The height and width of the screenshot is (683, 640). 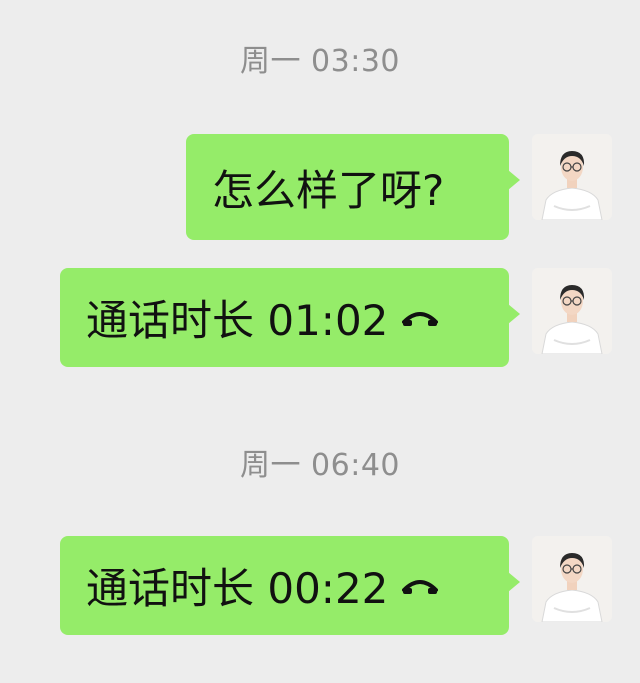 I want to click on timestamp: 周一 03:30, so click(x=320, y=61).